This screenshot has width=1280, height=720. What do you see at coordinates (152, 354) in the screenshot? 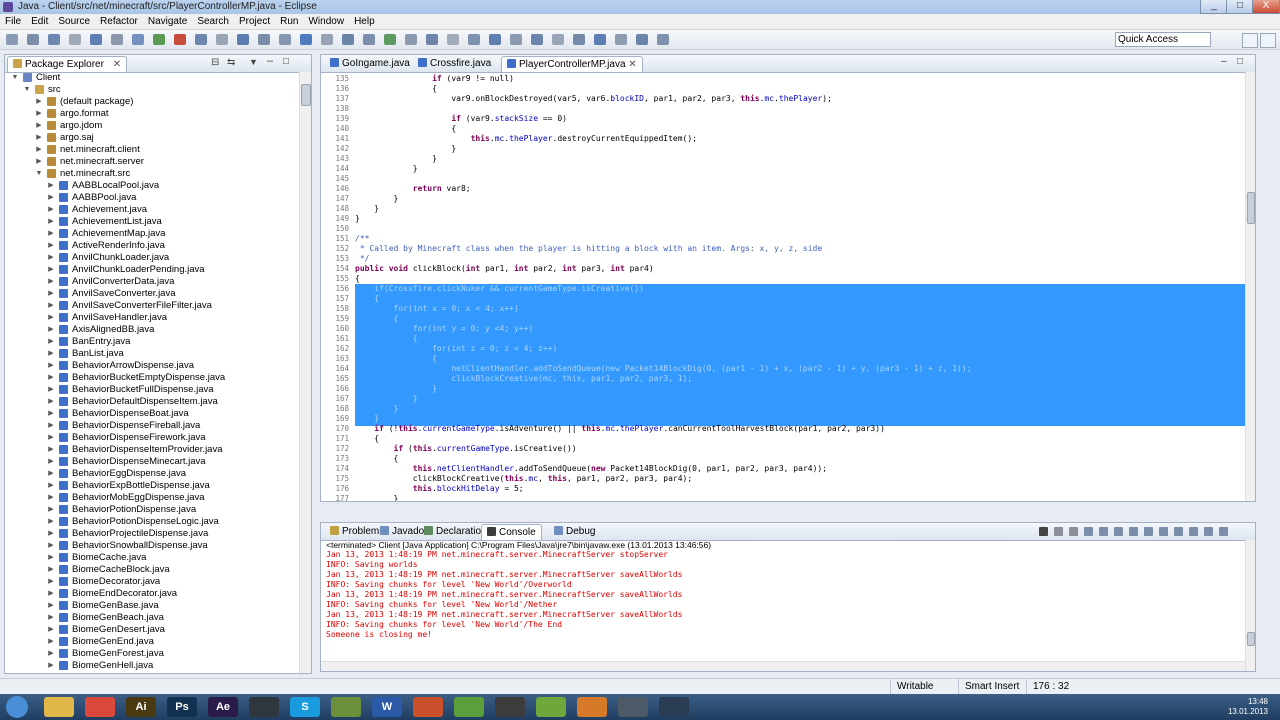
I see `tree-item: ▶ BanList.java` at bounding box center [152, 354].